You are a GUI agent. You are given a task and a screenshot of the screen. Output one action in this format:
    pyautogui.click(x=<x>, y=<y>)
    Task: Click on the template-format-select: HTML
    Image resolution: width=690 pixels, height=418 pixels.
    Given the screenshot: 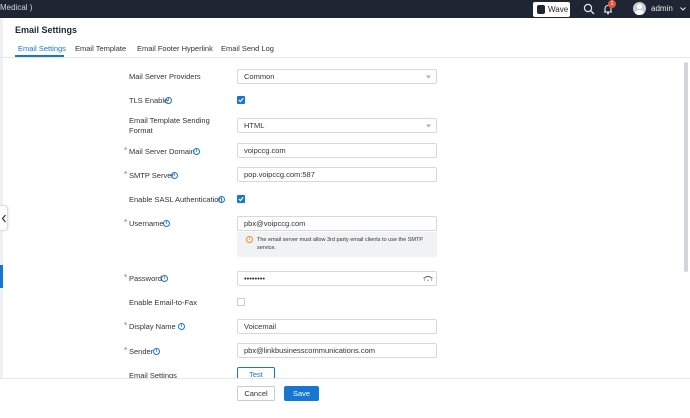 What is the action you would take?
    pyautogui.click(x=337, y=125)
    